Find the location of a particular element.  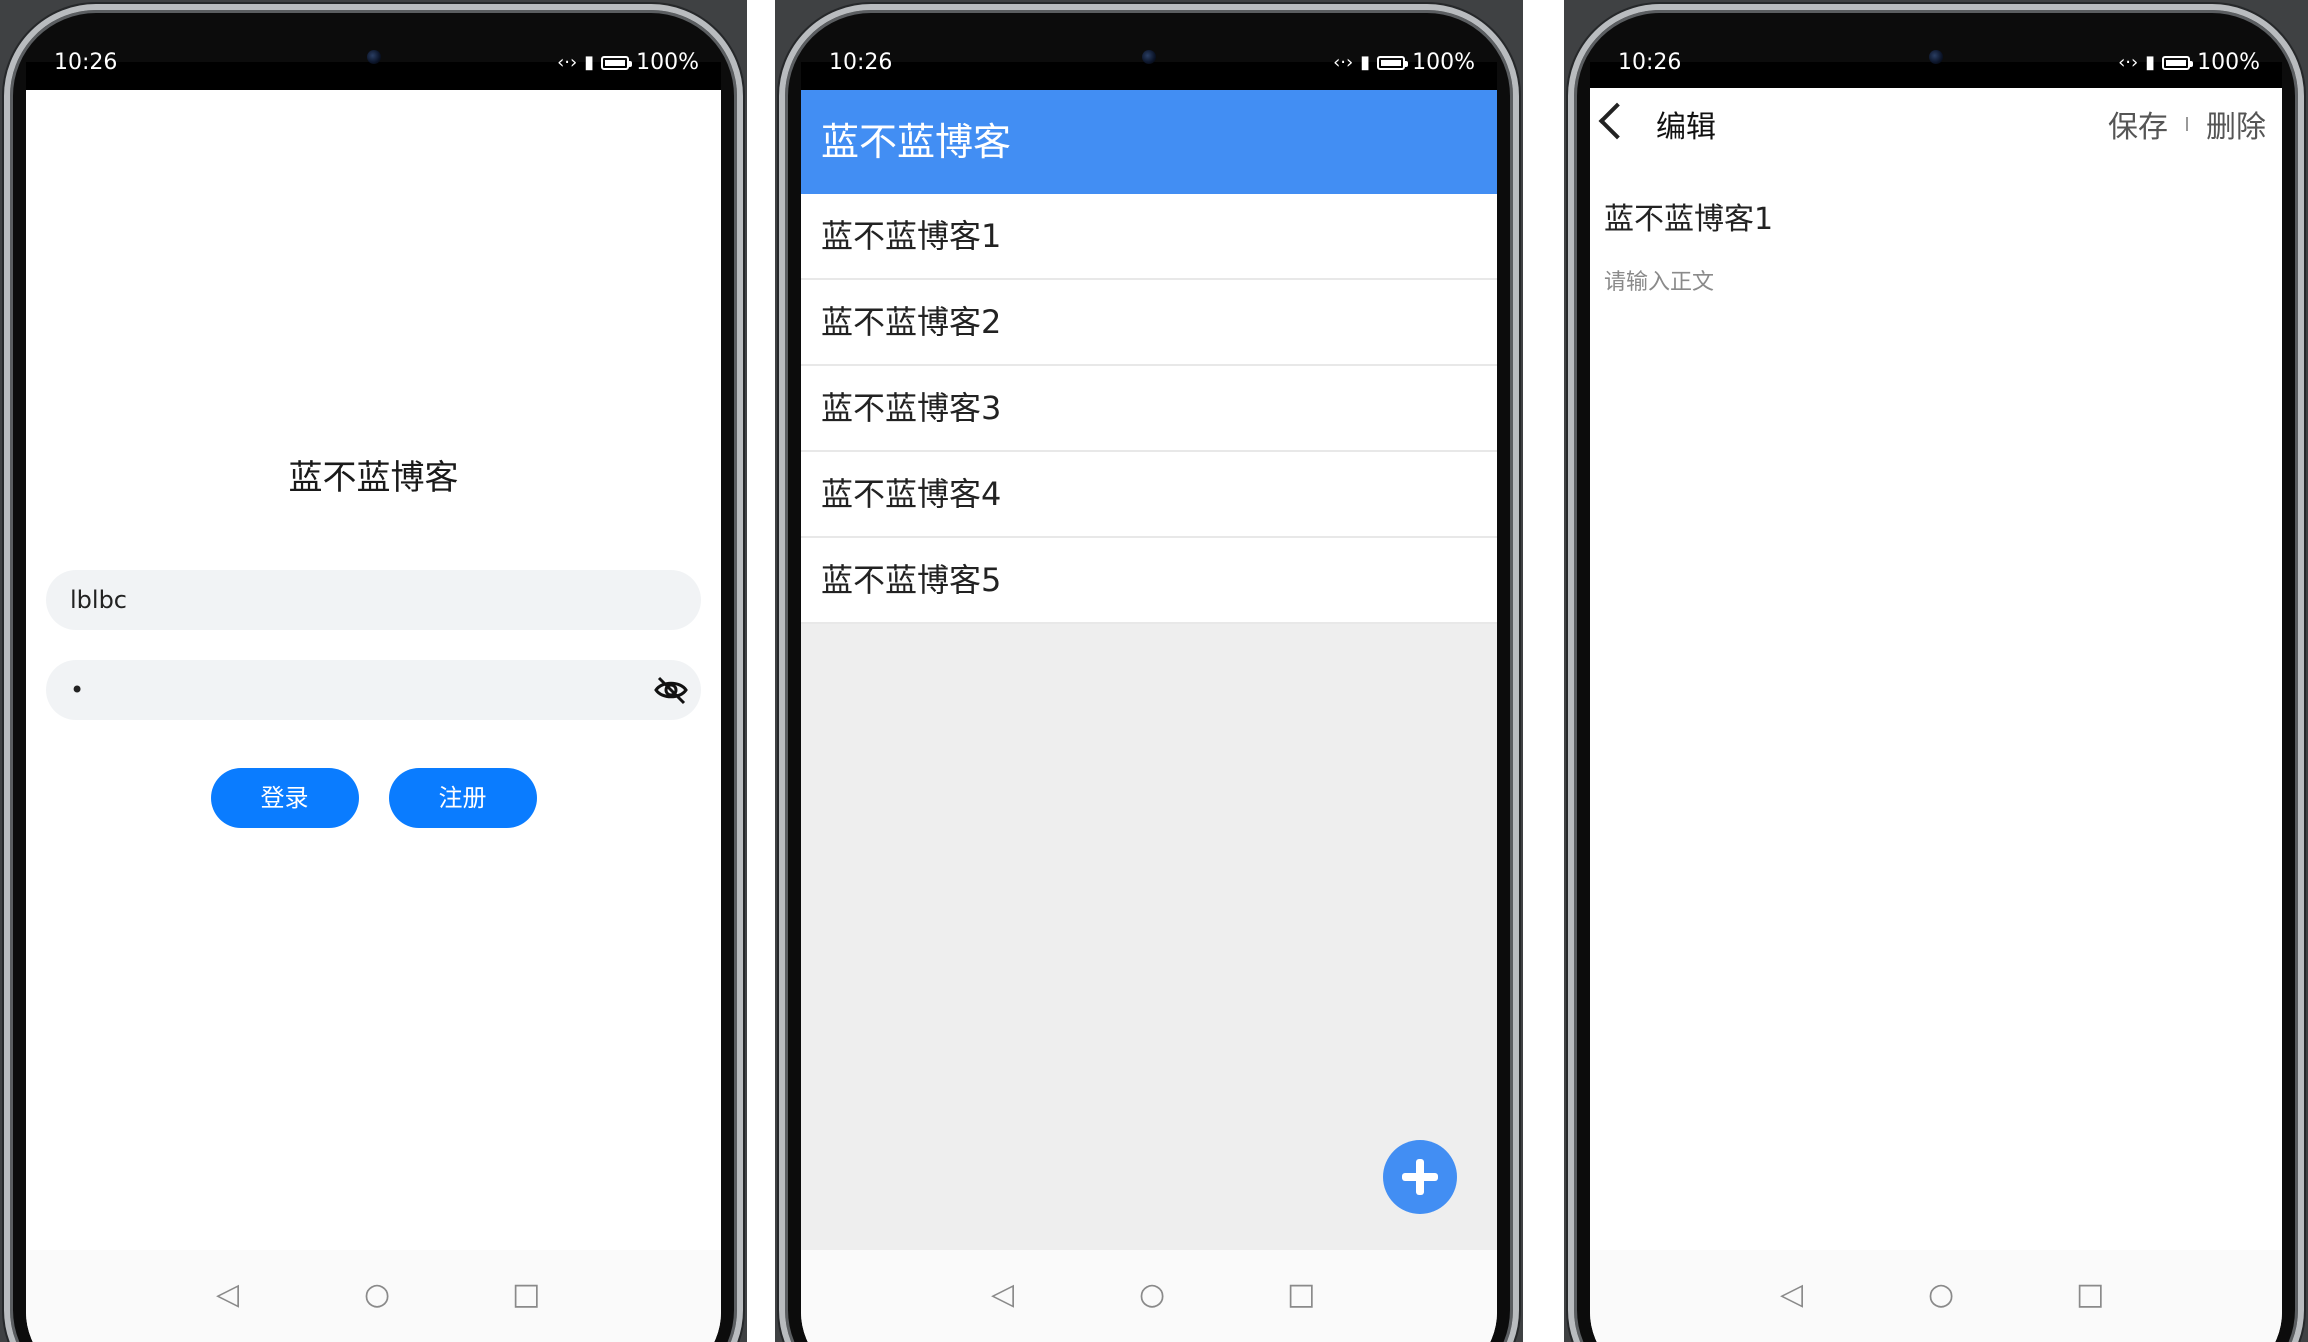

toolbar-actions: 保存 删除 is located at coordinates (2187, 124).